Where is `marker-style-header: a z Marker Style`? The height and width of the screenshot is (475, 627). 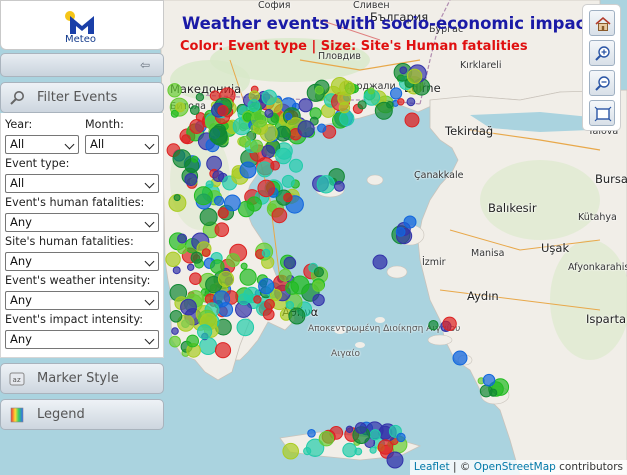
marker-style-header: a z Marker Style is located at coordinates (82, 378).